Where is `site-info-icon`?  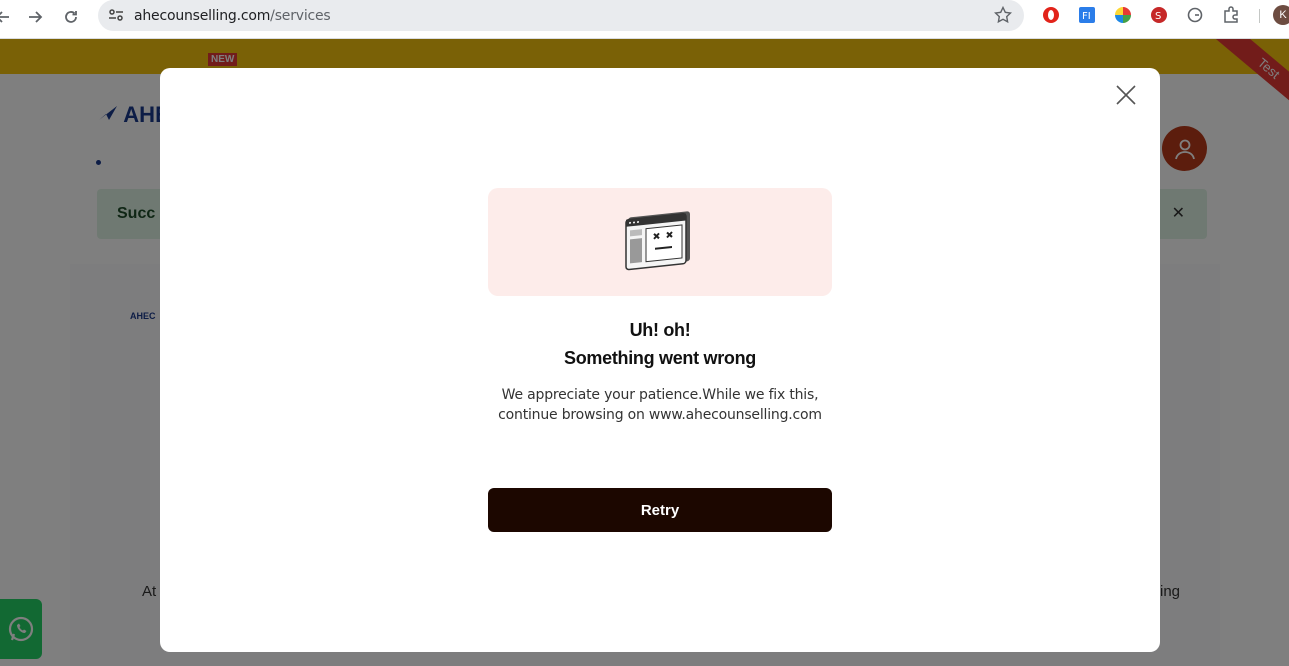
site-info-icon is located at coordinates (116, 15).